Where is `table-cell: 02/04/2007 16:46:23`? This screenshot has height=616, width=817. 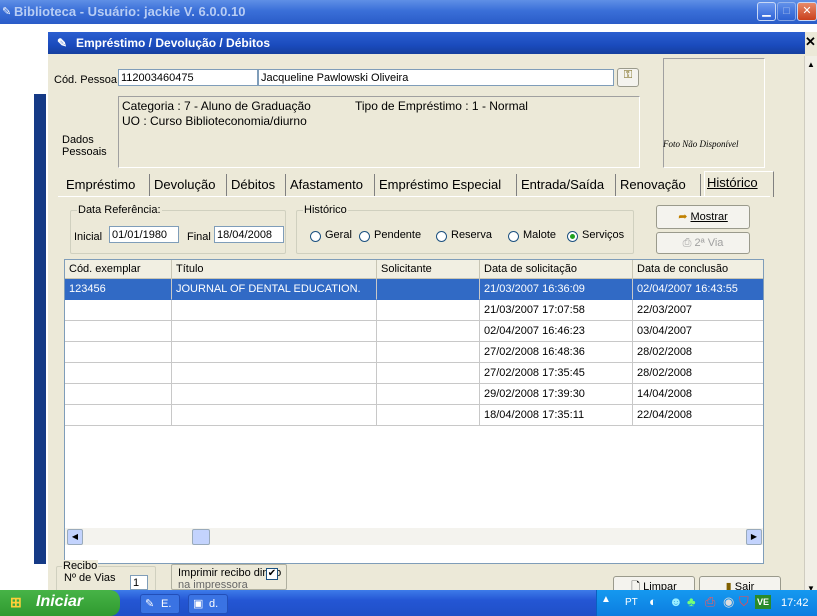 table-cell: 02/04/2007 16:46:23 is located at coordinates (556, 331).